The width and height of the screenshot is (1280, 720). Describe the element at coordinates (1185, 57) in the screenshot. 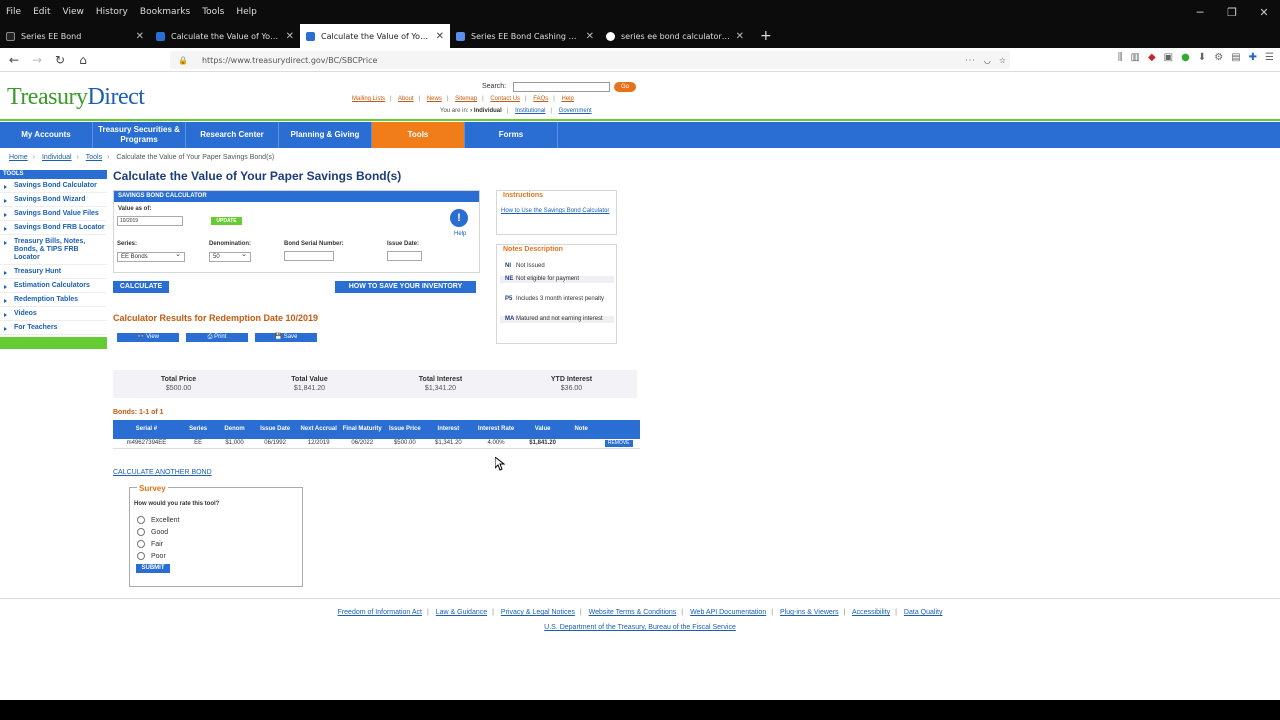

I see `extension-green-icon: ●` at that location.